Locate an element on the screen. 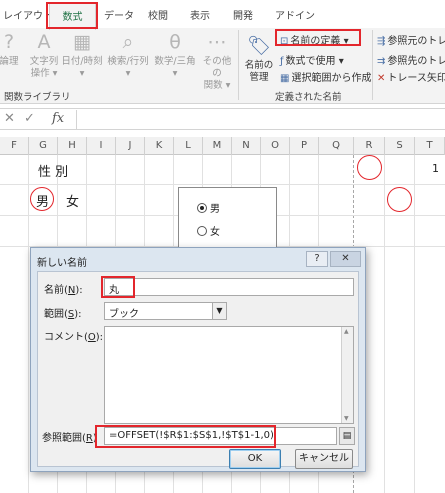 This screenshot has height=493, width=445. formula-input is located at coordinates (261, 119).